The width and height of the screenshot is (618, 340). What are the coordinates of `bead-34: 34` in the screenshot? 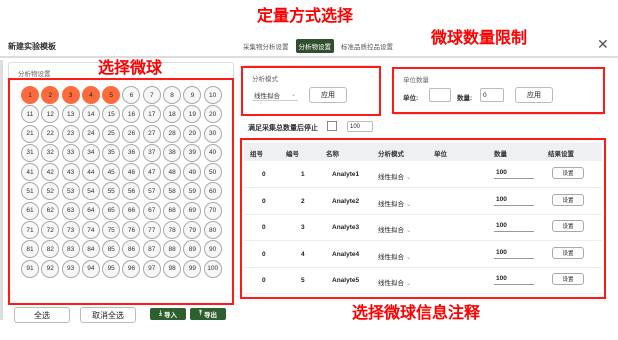 It's located at (90, 152).